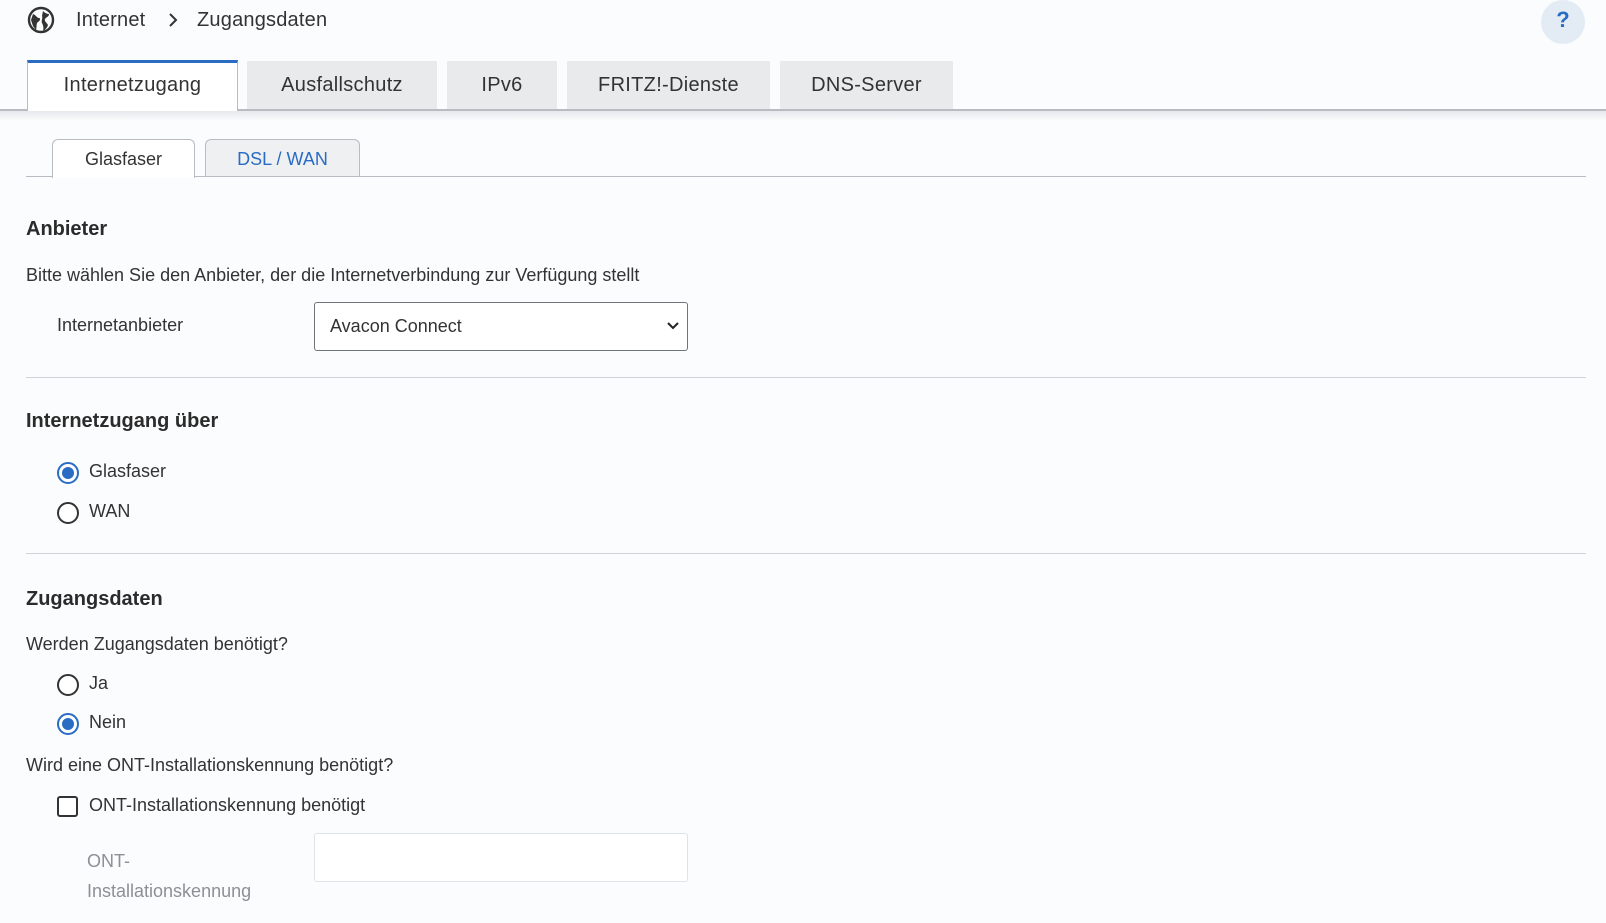  What do you see at coordinates (41, 20) in the screenshot?
I see `globe-icon` at bounding box center [41, 20].